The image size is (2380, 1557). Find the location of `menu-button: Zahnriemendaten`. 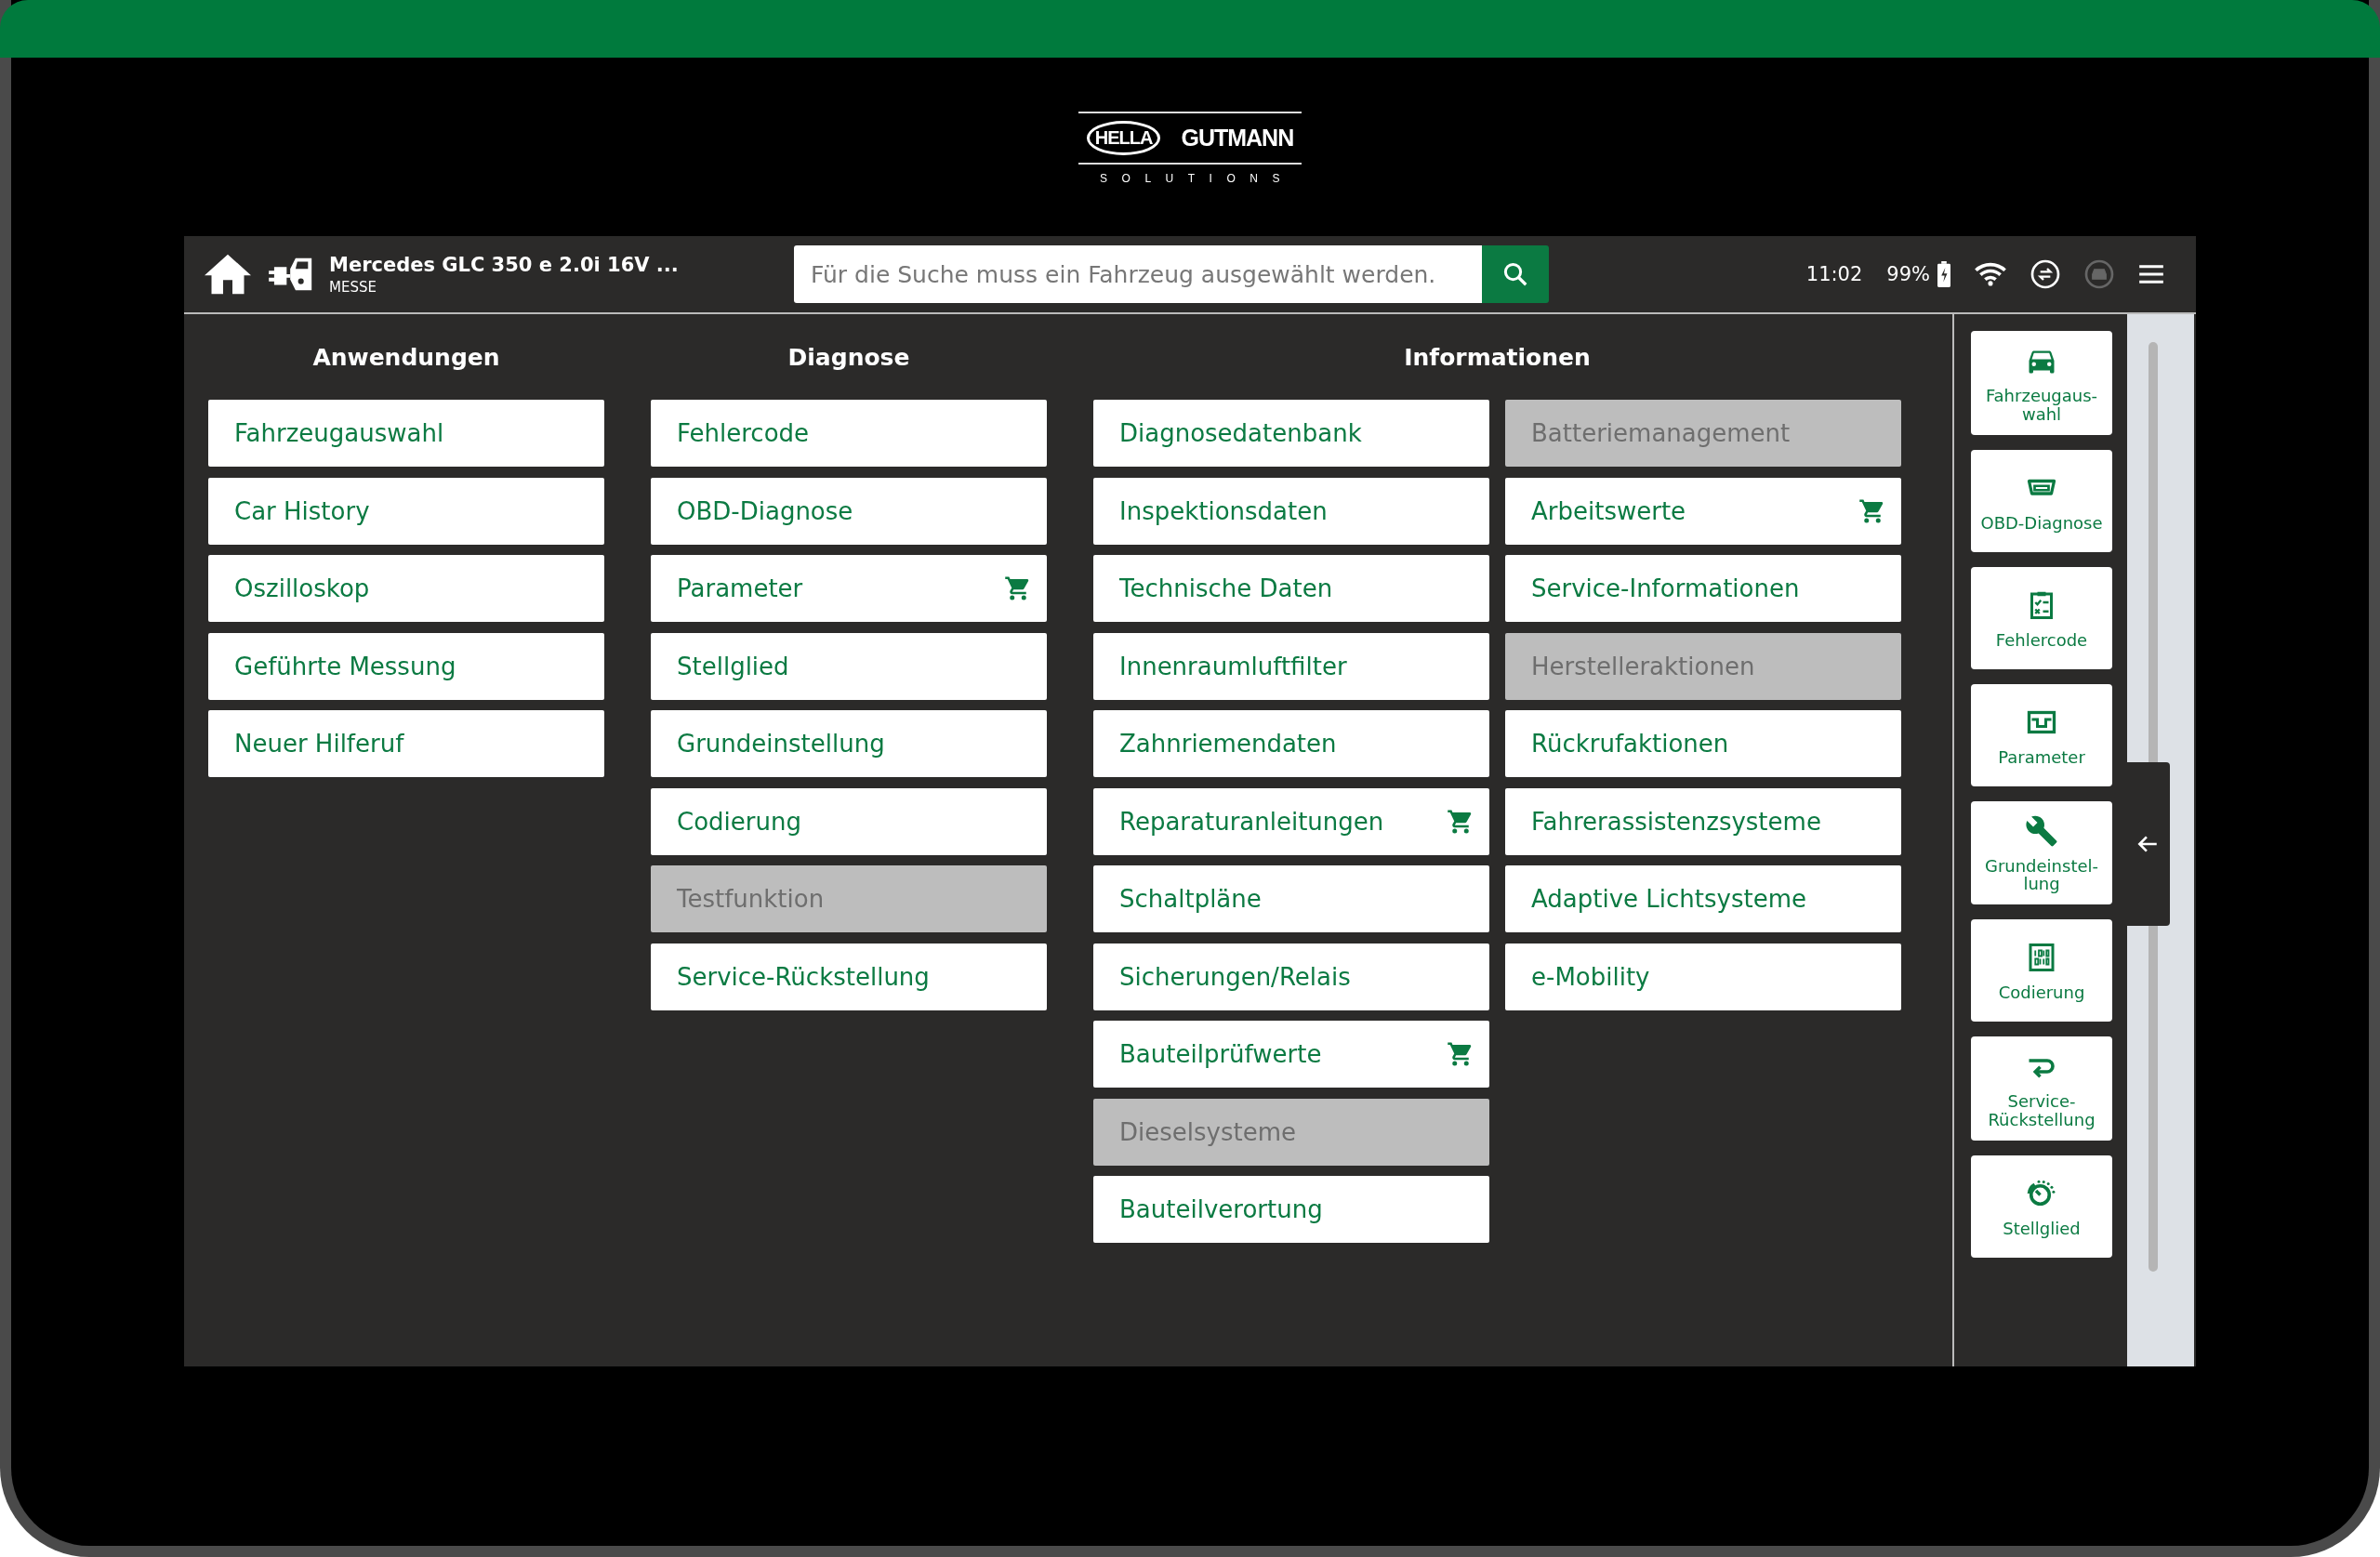

menu-button: Zahnriemendaten is located at coordinates (1291, 744).